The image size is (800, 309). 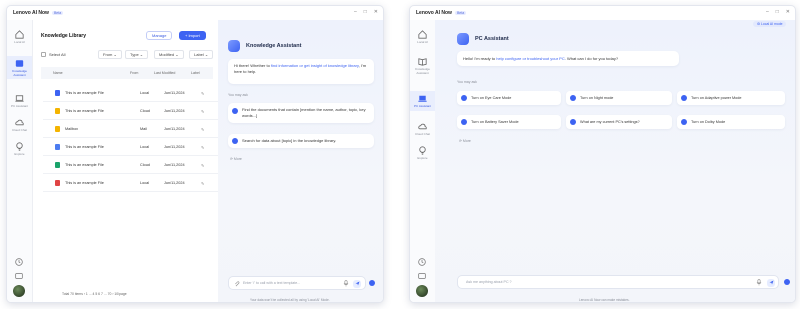 What do you see at coordinates (434, 13) in the screenshot?
I see `app-title: Lenovo AI Now` at bounding box center [434, 13].